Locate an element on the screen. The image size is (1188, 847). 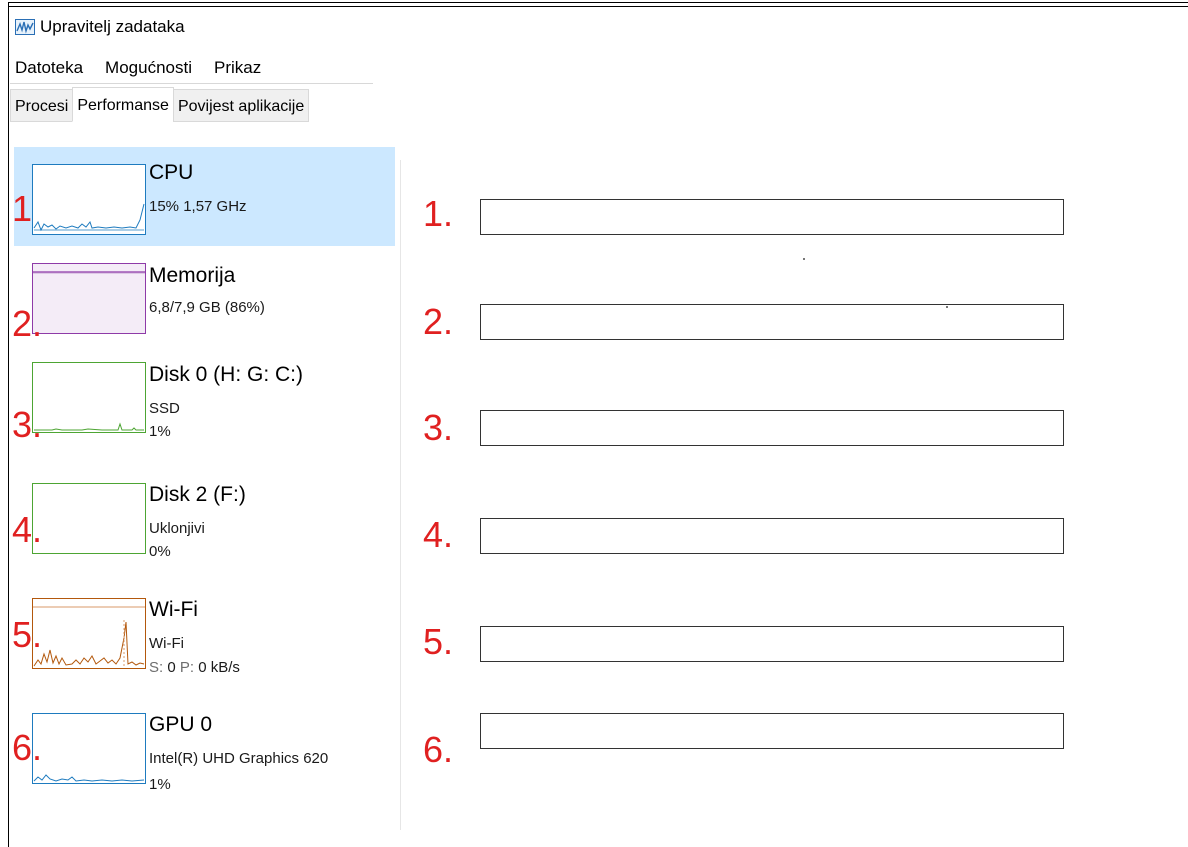
tab-bar: Procesi Performanse Povijest aplikacije is located at coordinates (160, 104).